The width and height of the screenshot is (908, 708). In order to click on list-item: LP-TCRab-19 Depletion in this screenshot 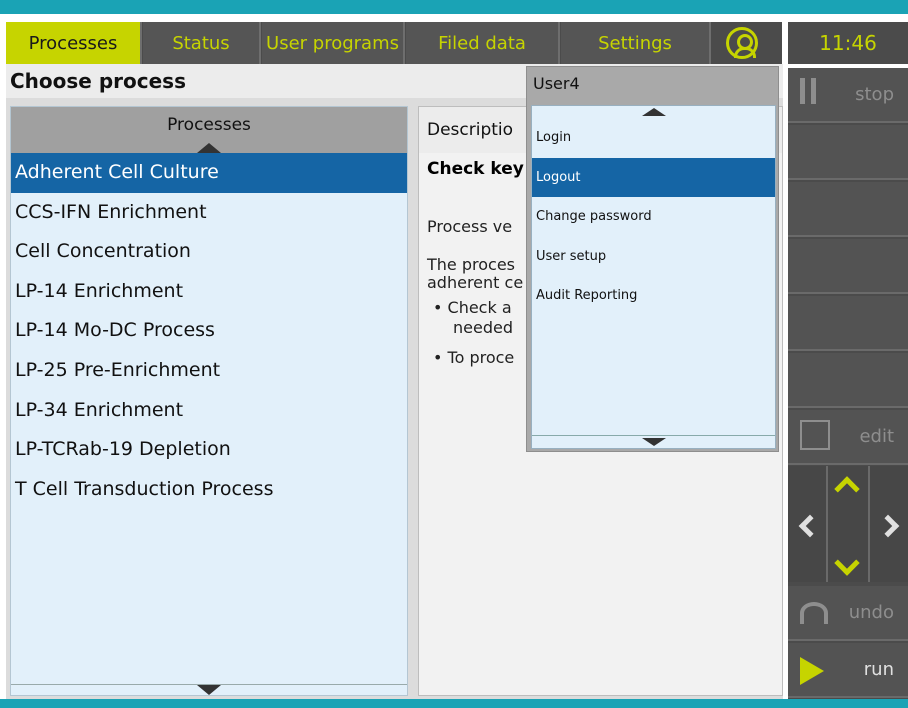, I will do `click(209, 450)`.